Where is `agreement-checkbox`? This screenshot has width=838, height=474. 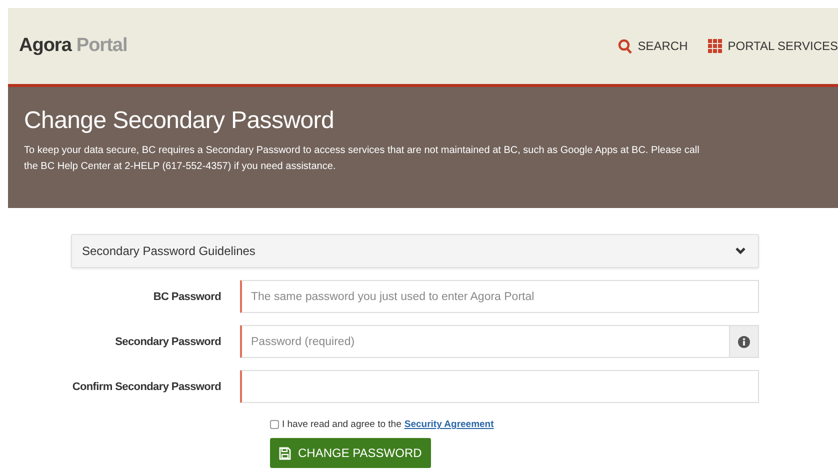 agreement-checkbox is located at coordinates (274, 424).